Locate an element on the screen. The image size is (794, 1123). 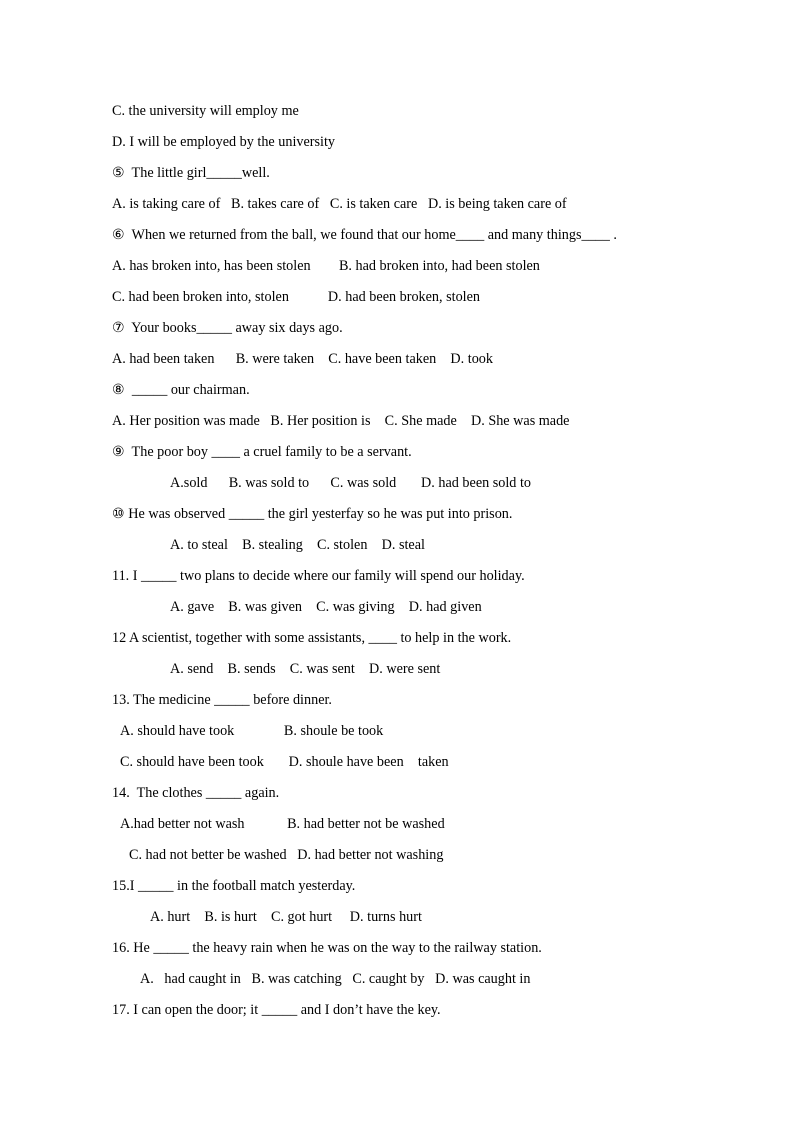
option-line: D. I will be employed by the university is located at coordinates (224, 142).